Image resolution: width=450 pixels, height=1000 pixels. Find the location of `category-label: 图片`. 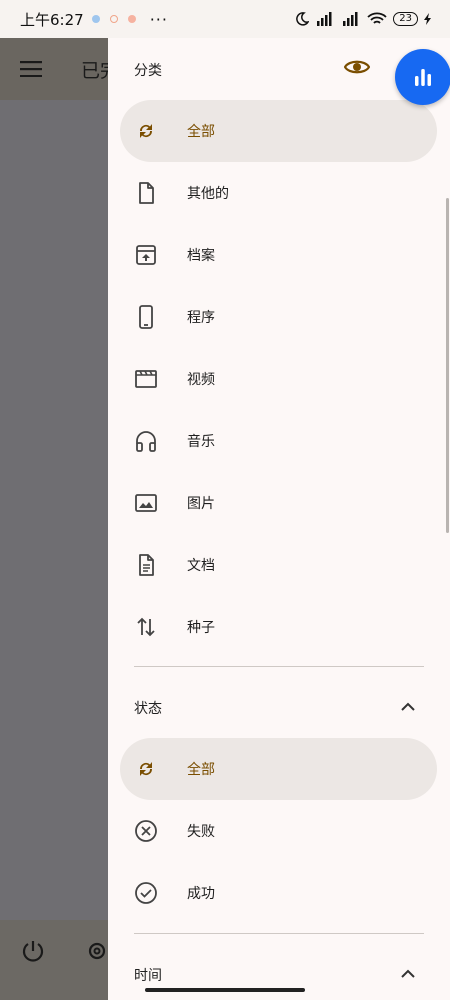

category-label: 图片 is located at coordinates (201, 504).